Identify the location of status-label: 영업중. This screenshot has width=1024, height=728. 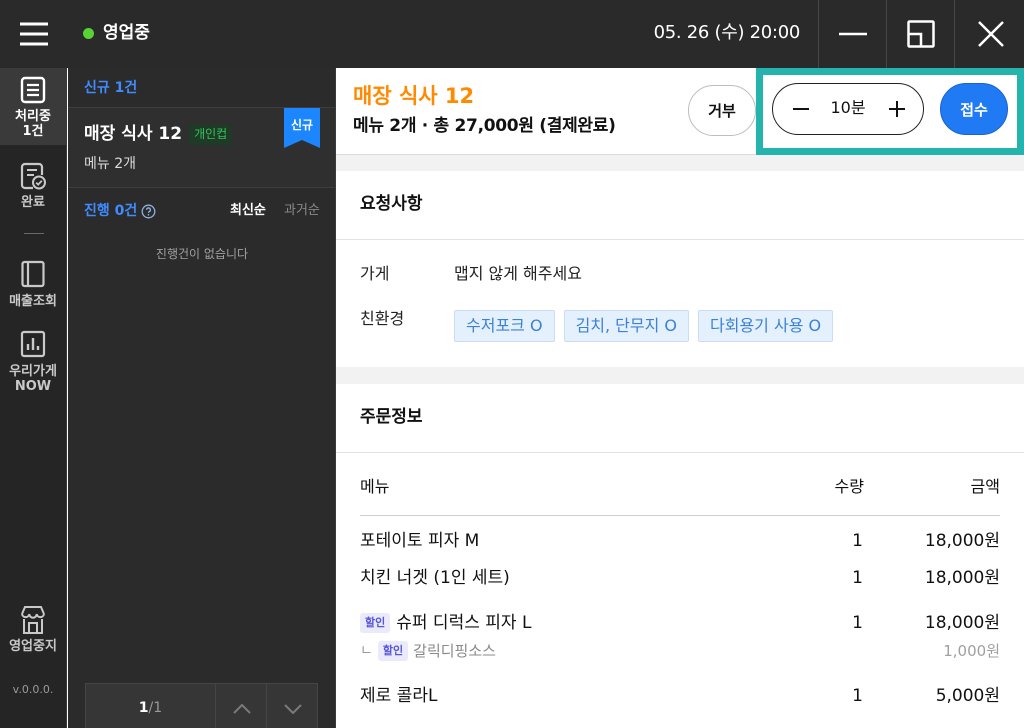
(126, 33).